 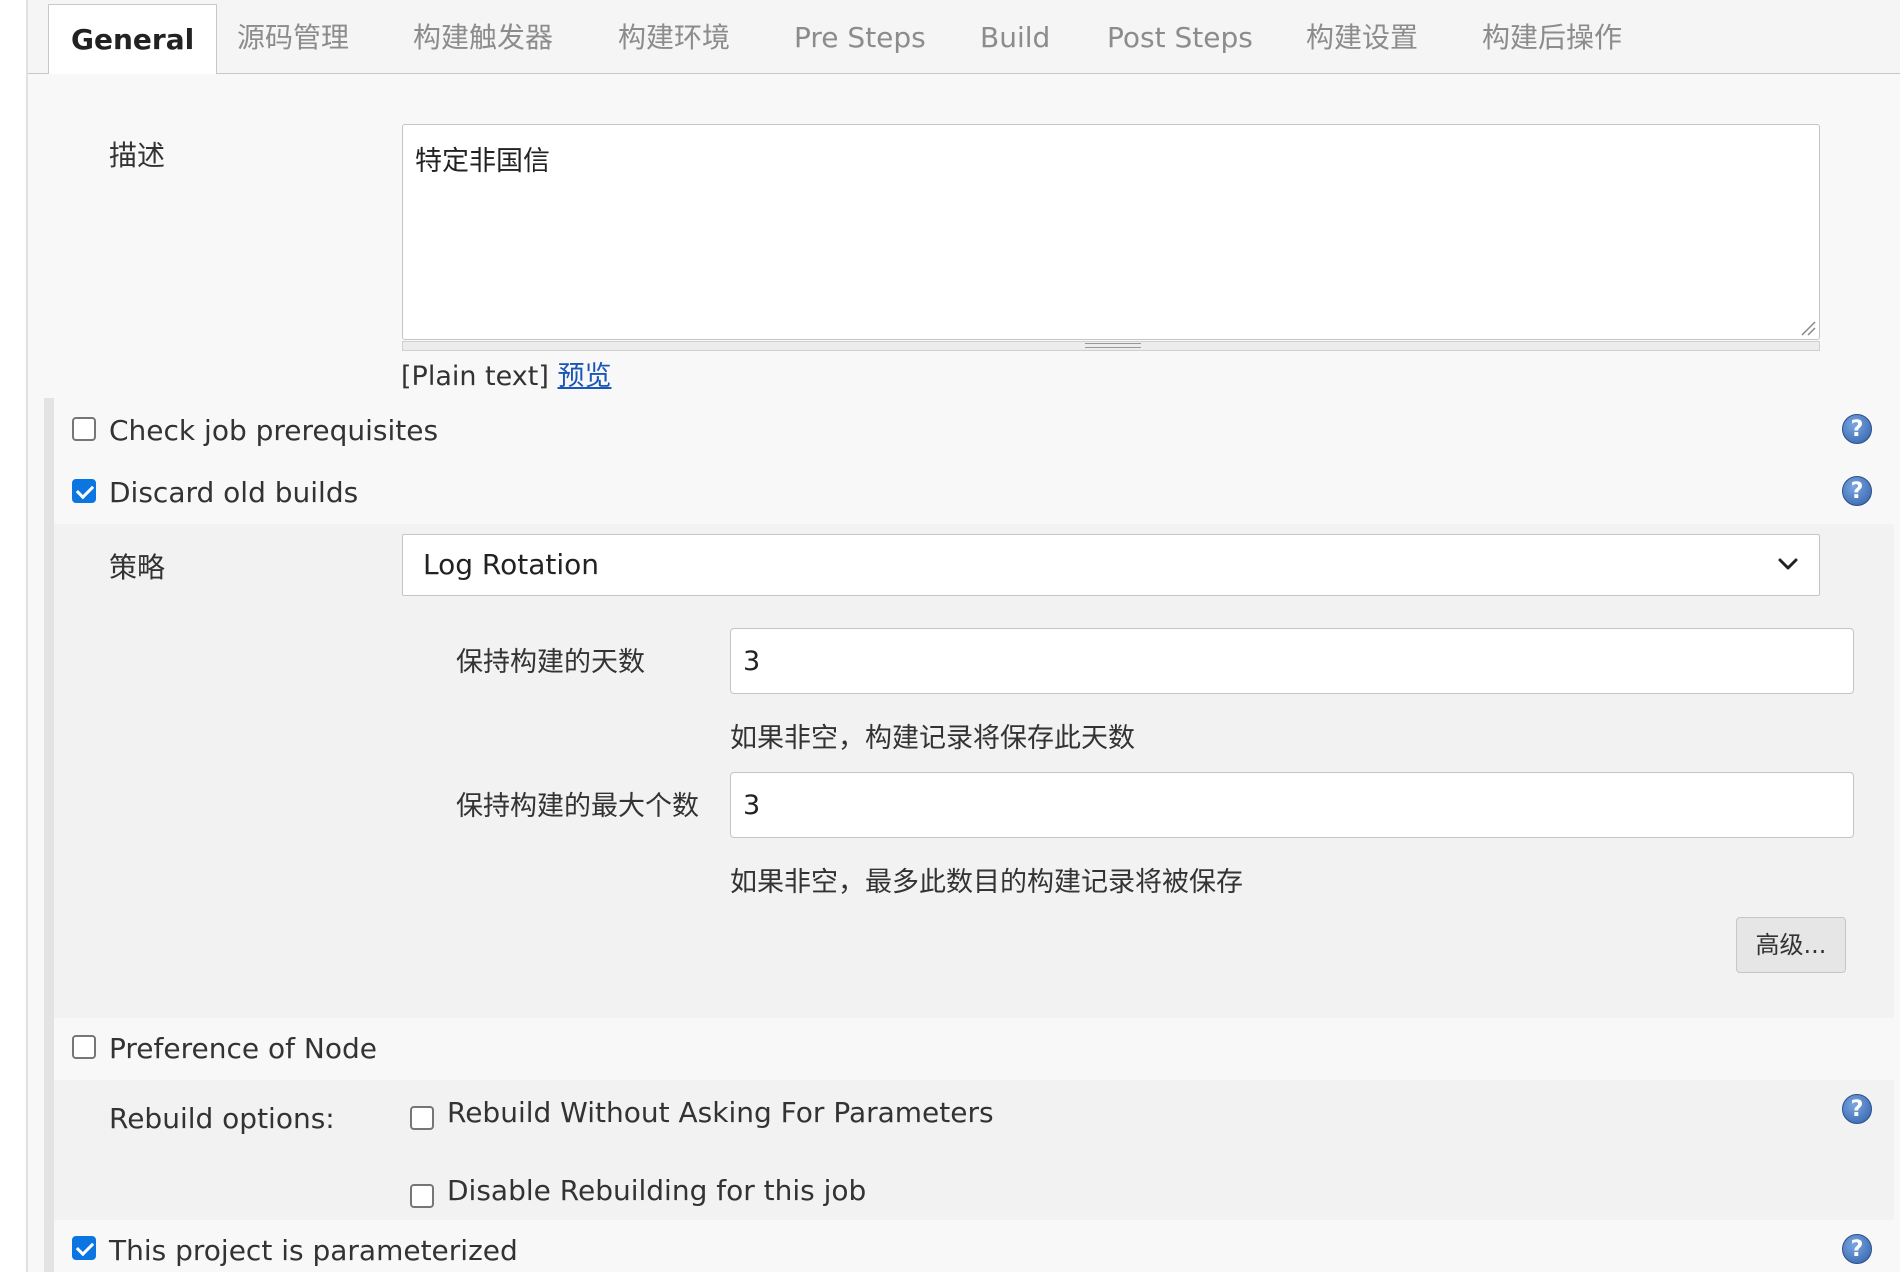 What do you see at coordinates (1292, 805) in the screenshot?
I see `max-builds-input` at bounding box center [1292, 805].